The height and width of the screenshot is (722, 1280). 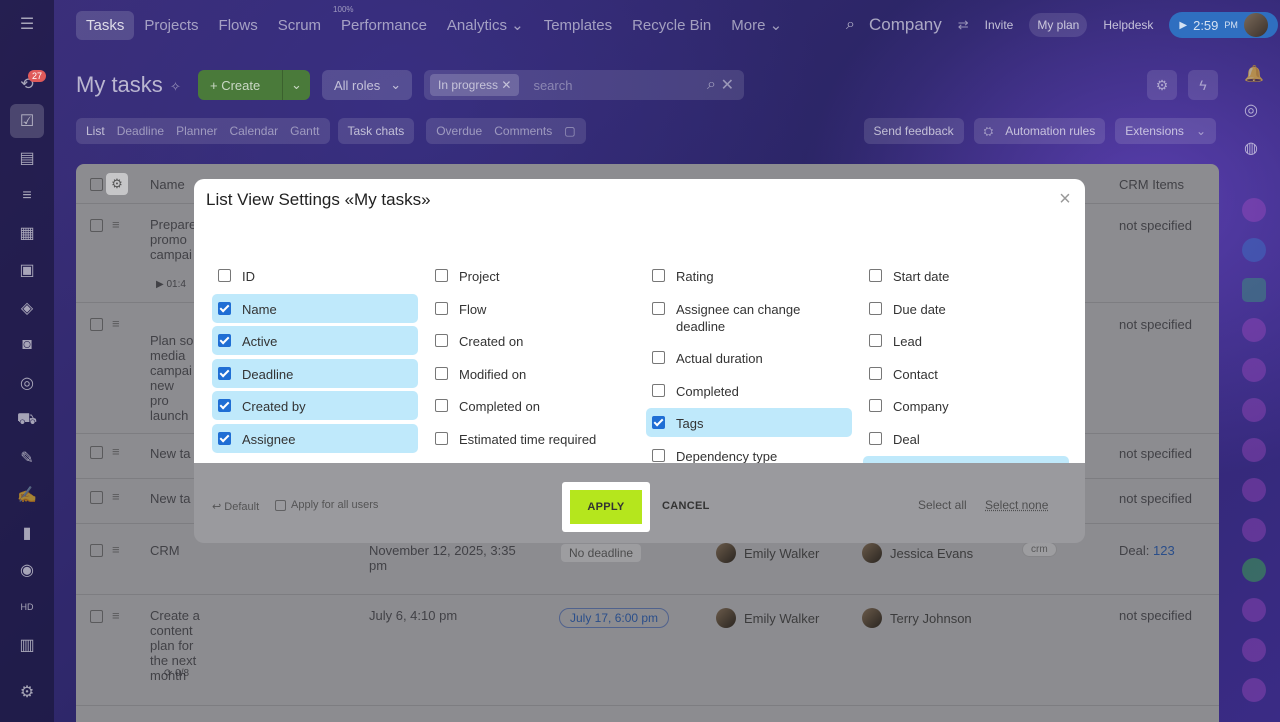 I want to click on nav-analytics: Analytics ⌄, so click(x=485, y=25).